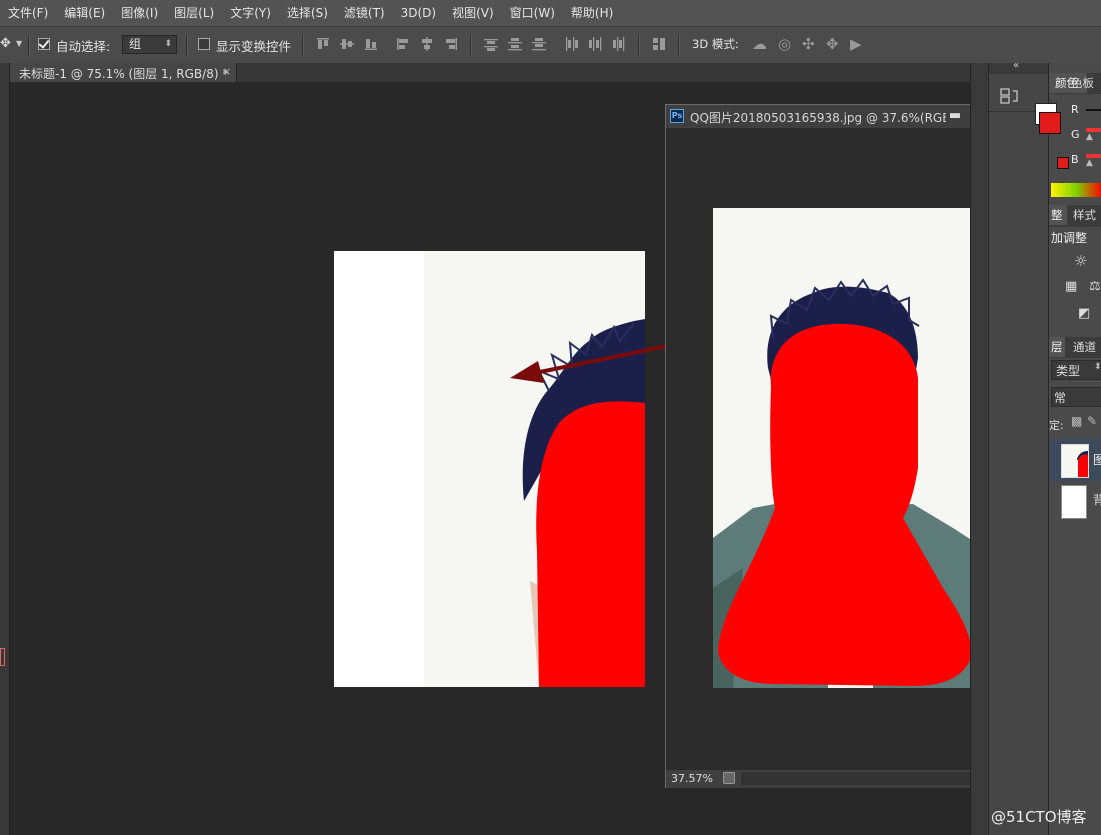 The width and height of the screenshot is (1101, 835). What do you see at coordinates (1018, 447) in the screenshot?
I see `panel-icon-strip: «` at bounding box center [1018, 447].